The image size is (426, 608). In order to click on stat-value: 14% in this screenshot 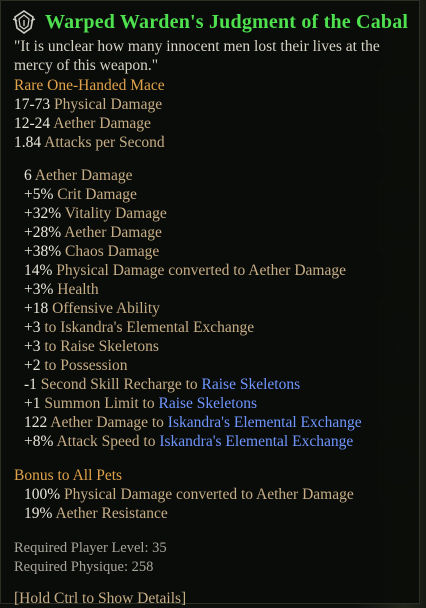, I will do `click(38, 270)`.